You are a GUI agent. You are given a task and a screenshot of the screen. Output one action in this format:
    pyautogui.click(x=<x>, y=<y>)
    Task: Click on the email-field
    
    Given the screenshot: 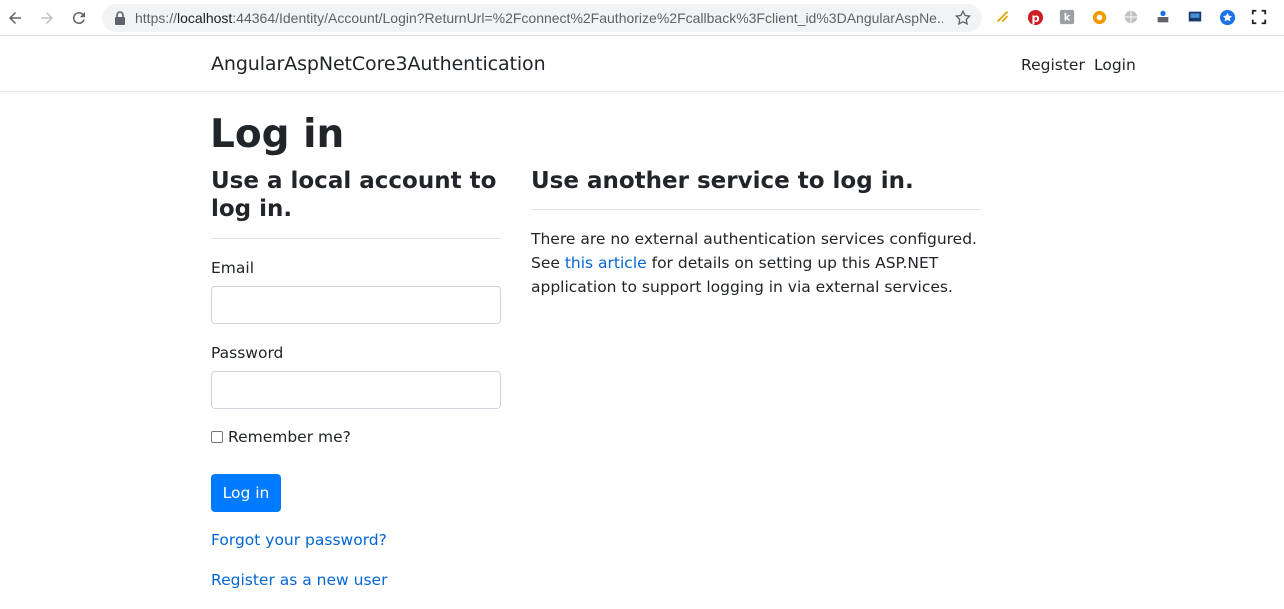 What is the action you would take?
    pyautogui.click(x=356, y=305)
    